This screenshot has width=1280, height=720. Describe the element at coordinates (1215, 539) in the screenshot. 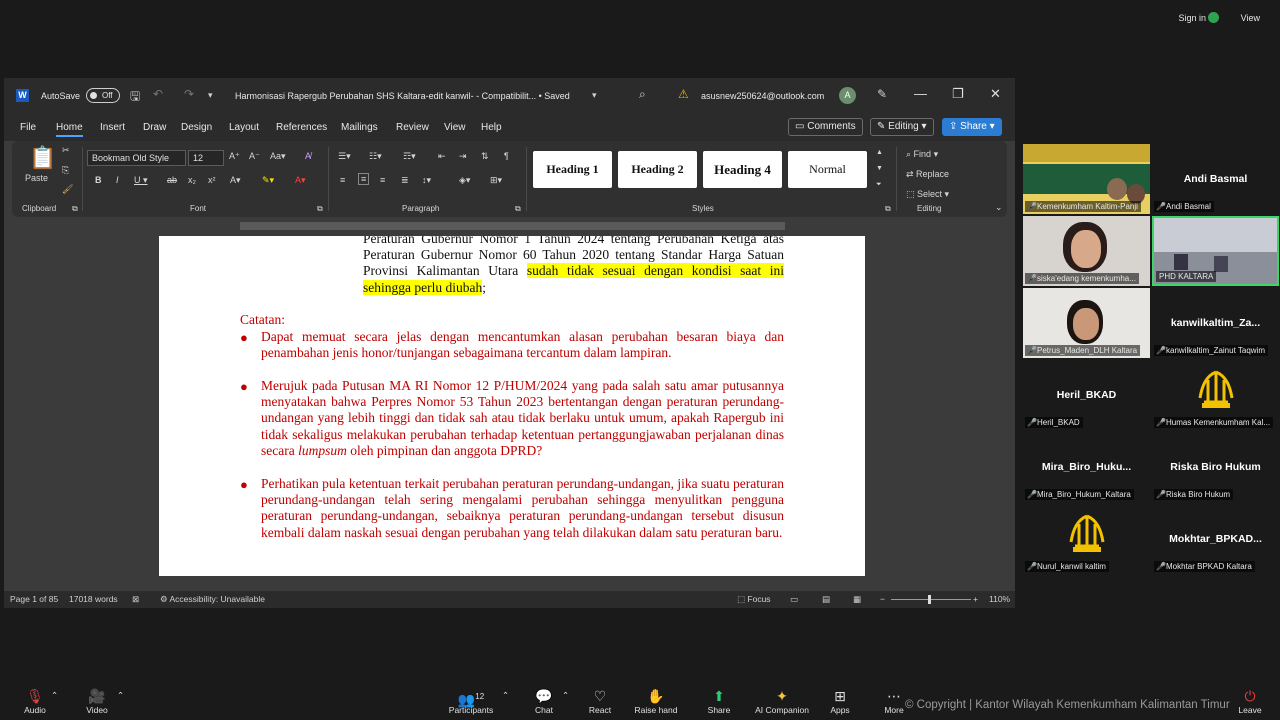

I see `participant-tile: Mokhtar_BPKAD... 🎤 Mokhtar BPKAD Kaltara` at that location.